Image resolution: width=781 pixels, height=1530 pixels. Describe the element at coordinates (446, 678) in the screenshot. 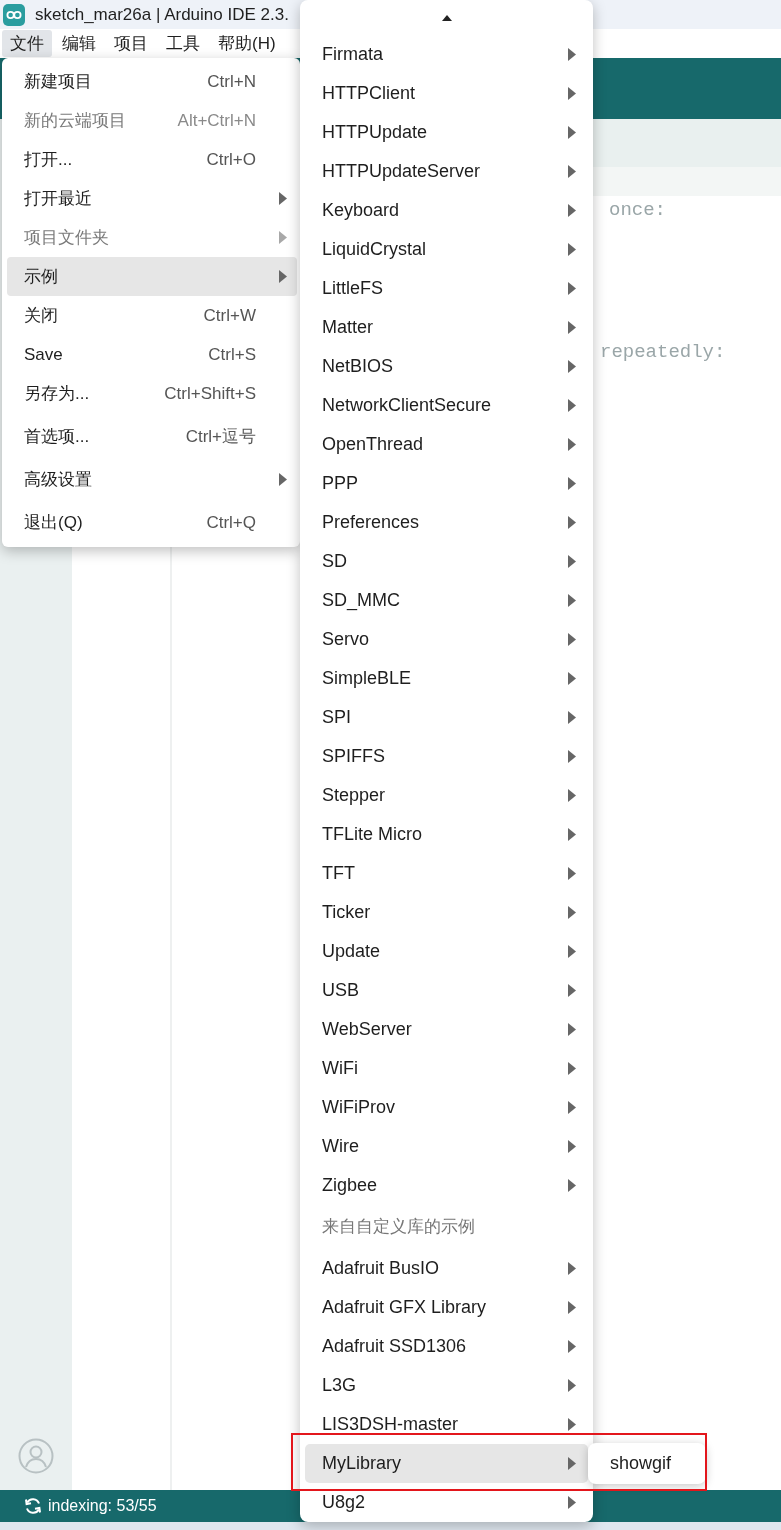

I see `menu-item: SimpleBLE` at that location.